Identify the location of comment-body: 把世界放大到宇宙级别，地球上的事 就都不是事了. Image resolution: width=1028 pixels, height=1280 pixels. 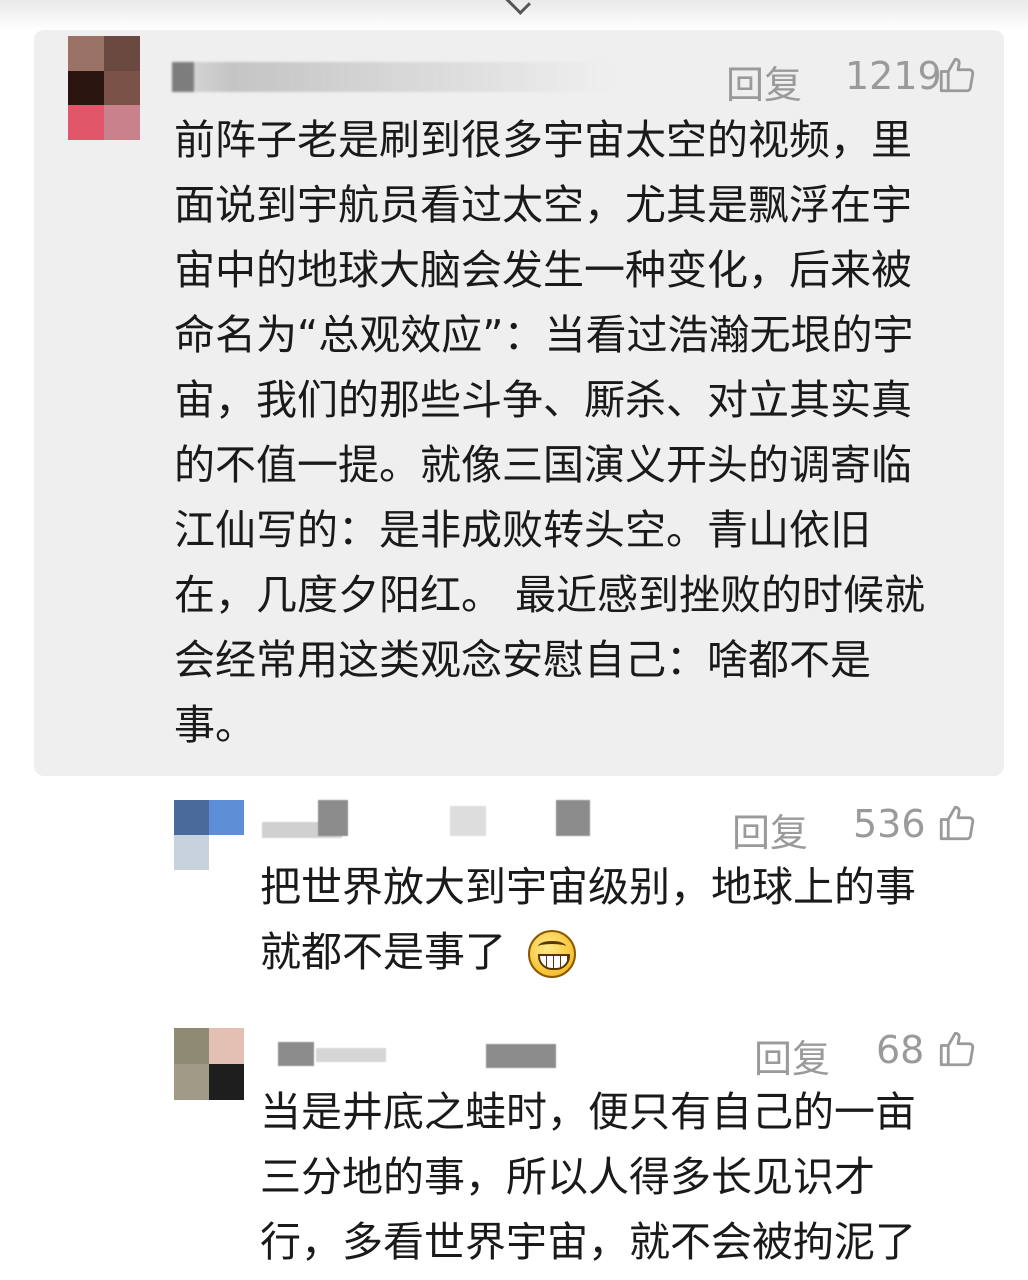
(588, 919).